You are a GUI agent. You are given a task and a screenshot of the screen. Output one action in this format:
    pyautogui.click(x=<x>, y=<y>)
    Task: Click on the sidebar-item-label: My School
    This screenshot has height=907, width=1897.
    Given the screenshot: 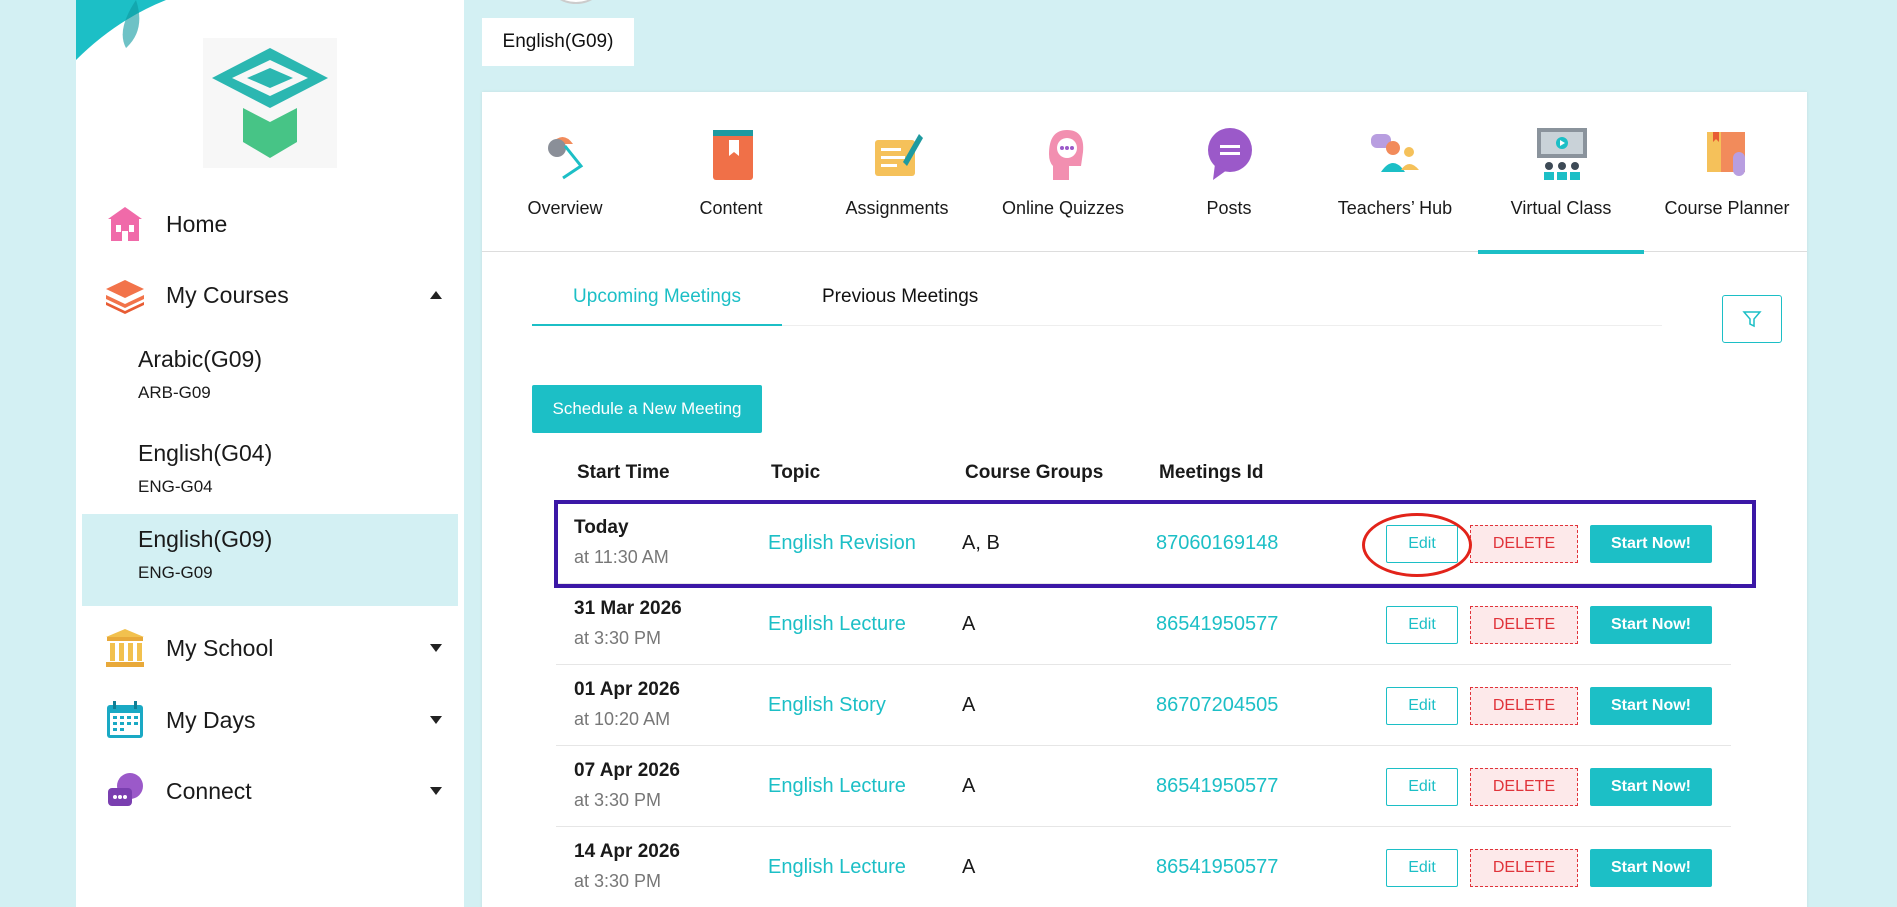 What is the action you would take?
    pyautogui.click(x=220, y=647)
    